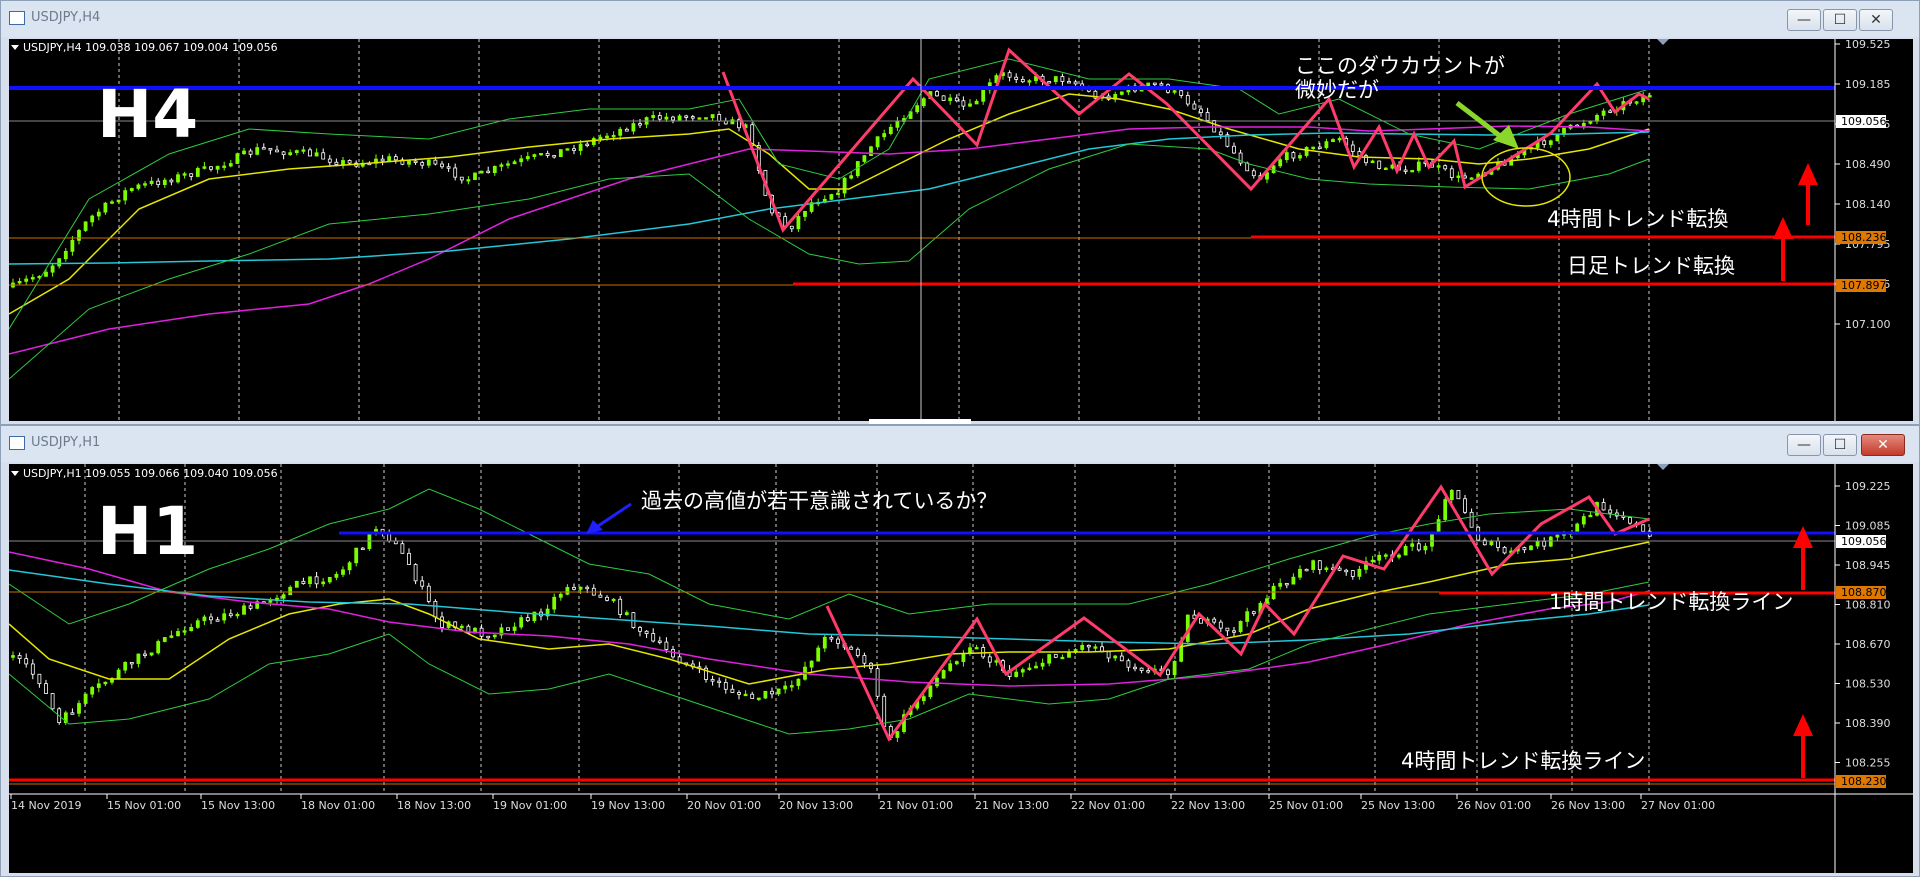 This screenshot has height=877, width=1920. What do you see at coordinates (338, 805) in the screenshot?
I see `time-axis-label: 18 Nov 01:00` at bounding box center [338, 805].